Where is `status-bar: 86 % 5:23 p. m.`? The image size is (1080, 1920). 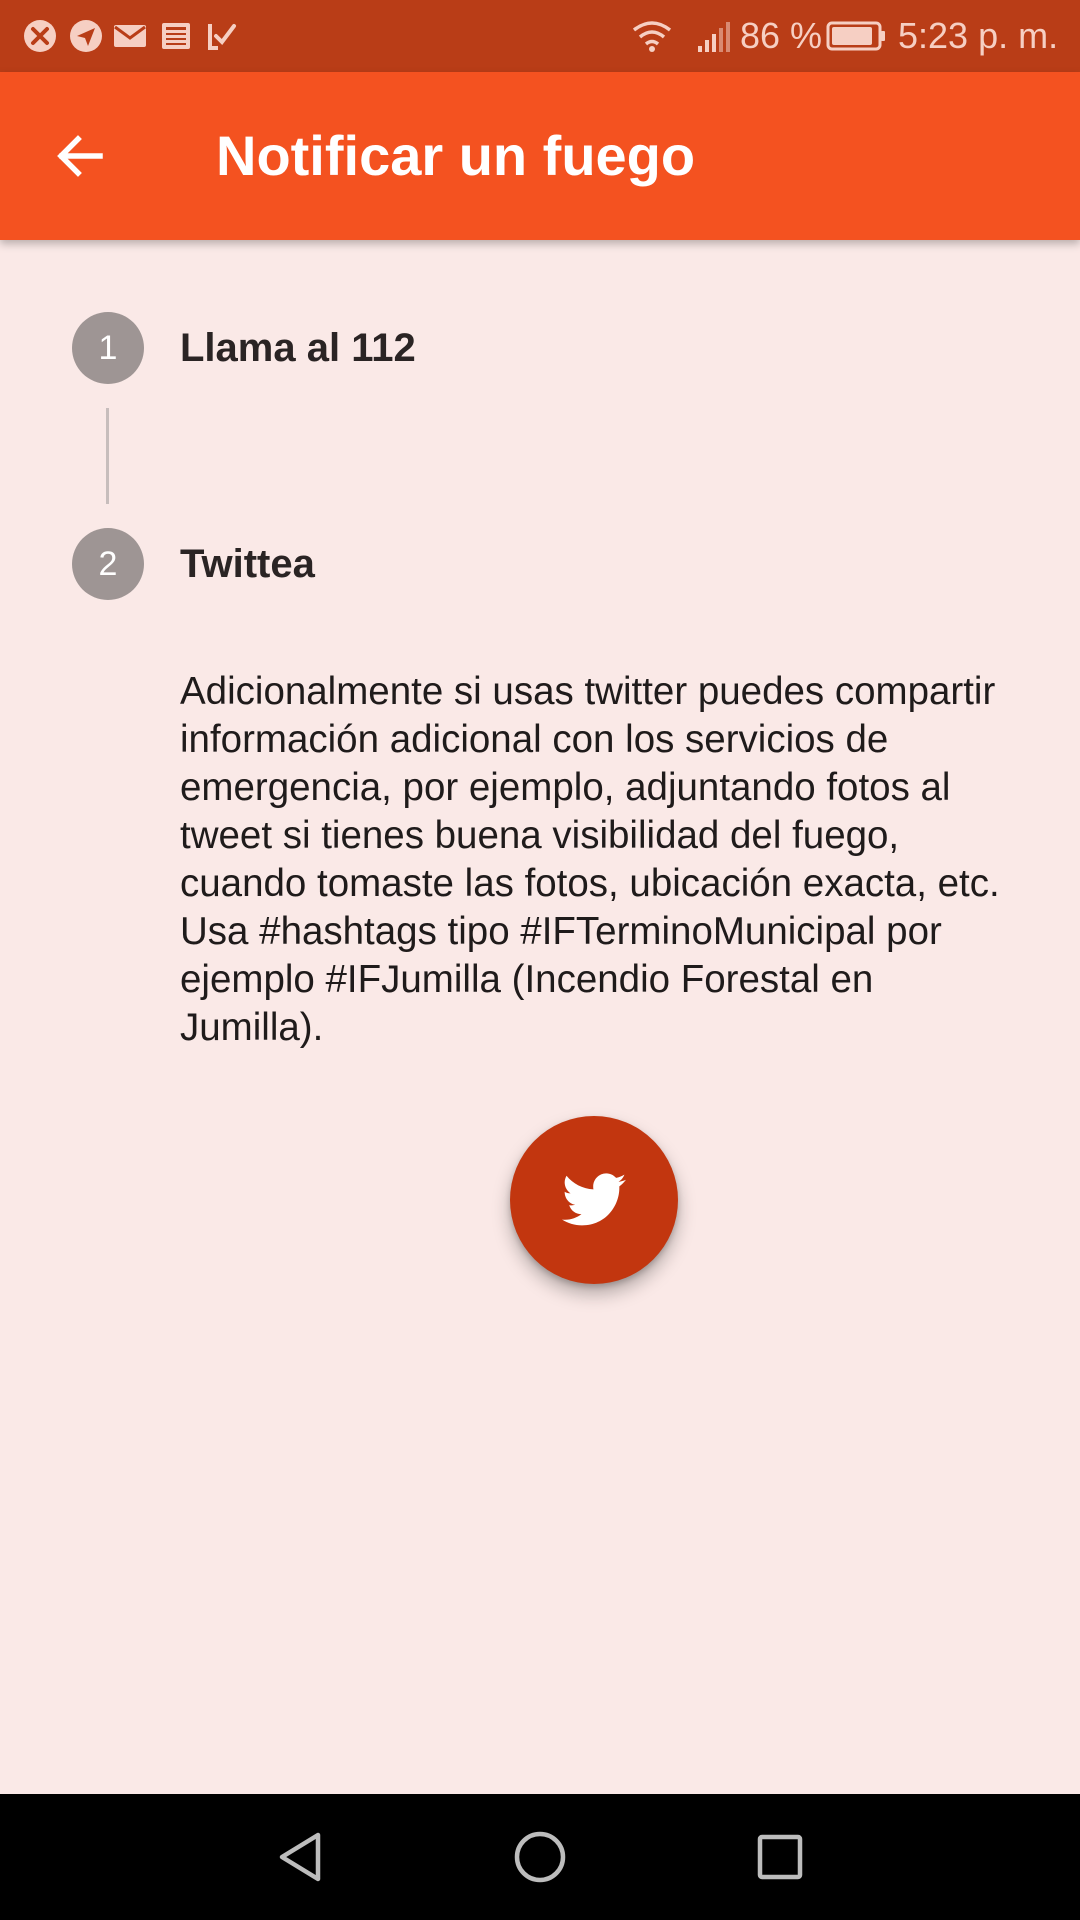
status-bar: 86 % 5:23 p. m. is located at coordinates (540, 36).